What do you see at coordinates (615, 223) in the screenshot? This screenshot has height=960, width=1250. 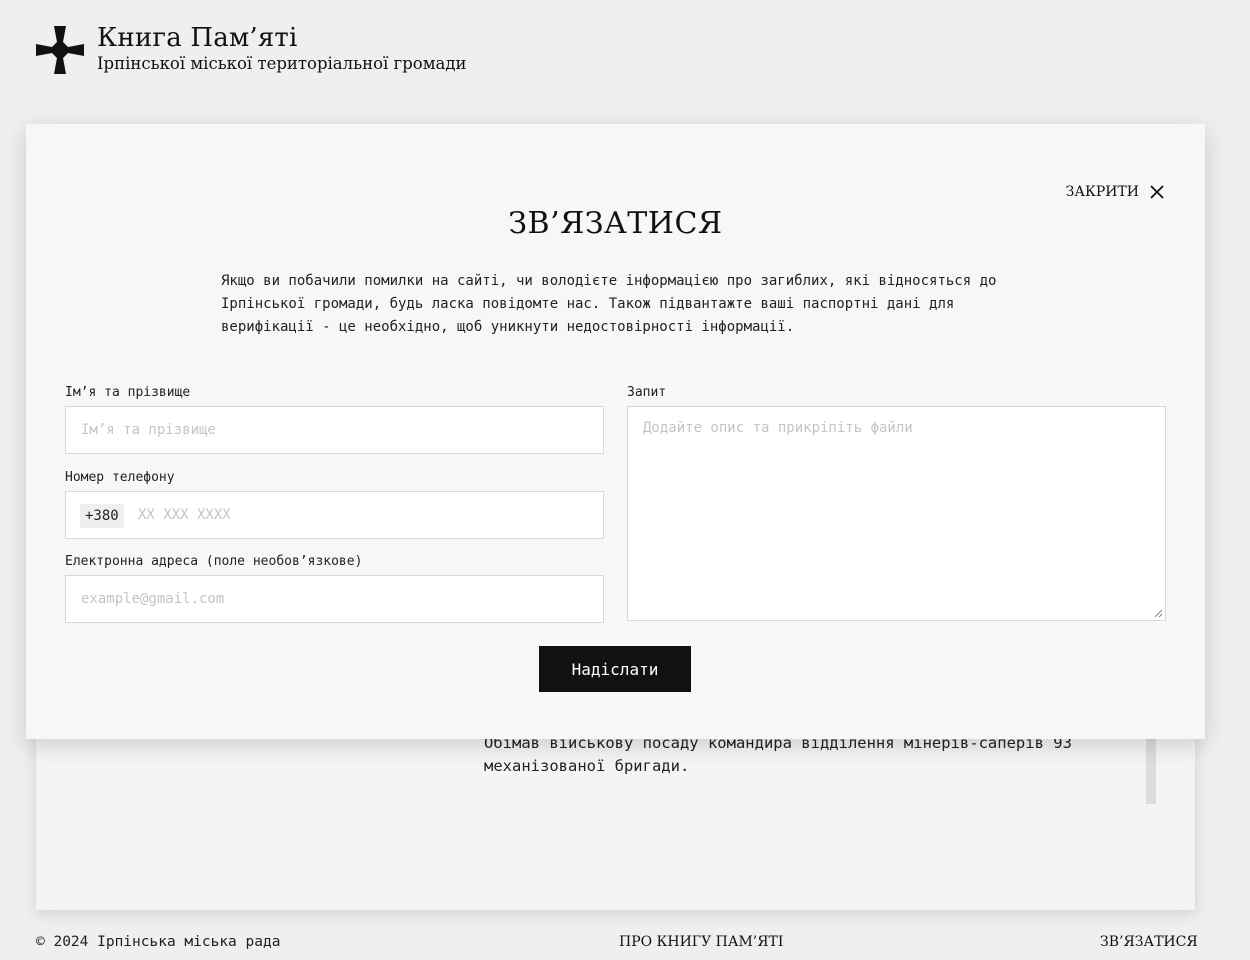 I see `modal-title: ЗВ’ЯЗАТИСЯ` at bounding box center [615, 223].